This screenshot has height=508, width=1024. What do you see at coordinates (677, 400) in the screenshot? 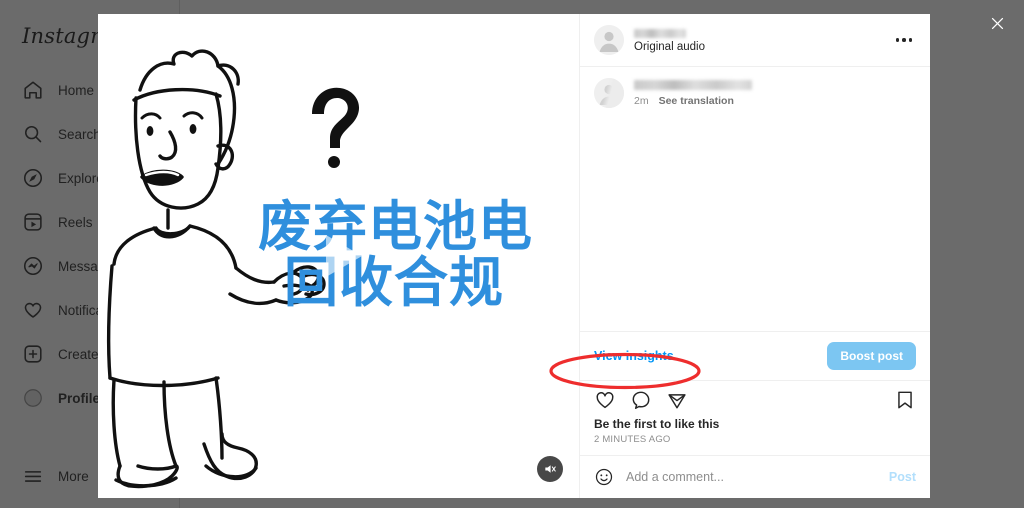
I see `share-paperplane-icon` at bounding box center [677, 400].